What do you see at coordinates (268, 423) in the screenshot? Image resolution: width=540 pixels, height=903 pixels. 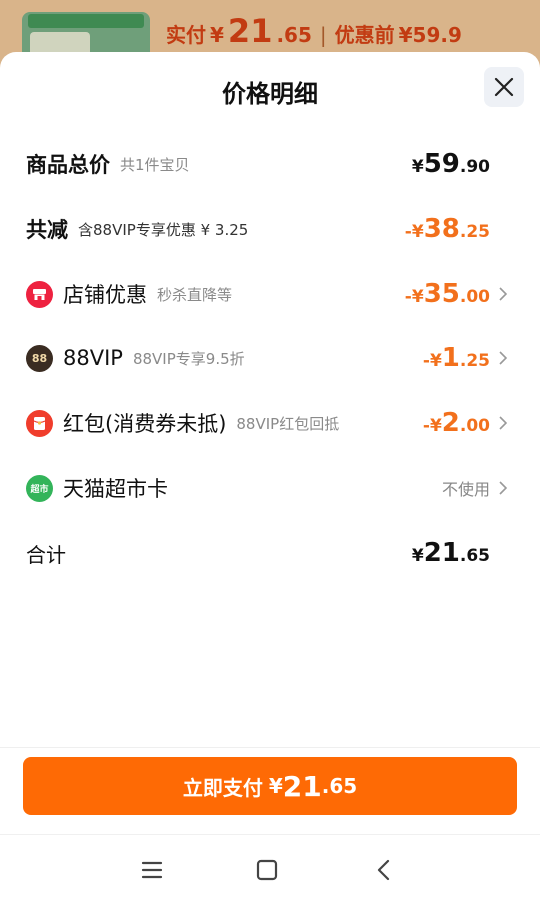 I see `row-red-packet: 红包(消费券未抵) 88VIP红包回抵 - ¥2.00` at bounding box center [268, 423].